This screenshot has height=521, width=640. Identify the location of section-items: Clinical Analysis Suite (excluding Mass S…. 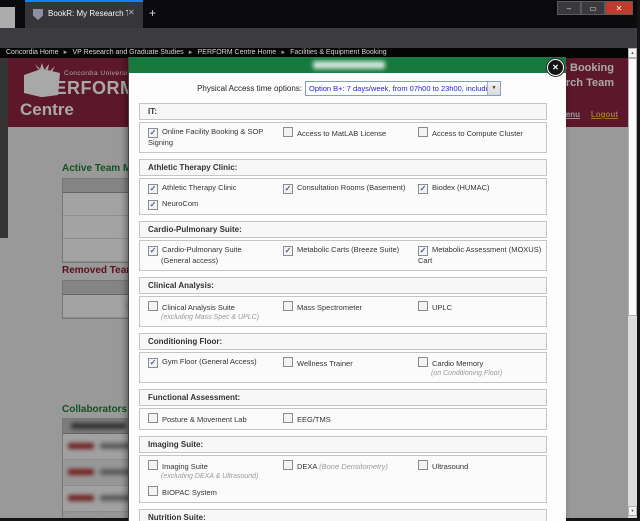
(343, 311).